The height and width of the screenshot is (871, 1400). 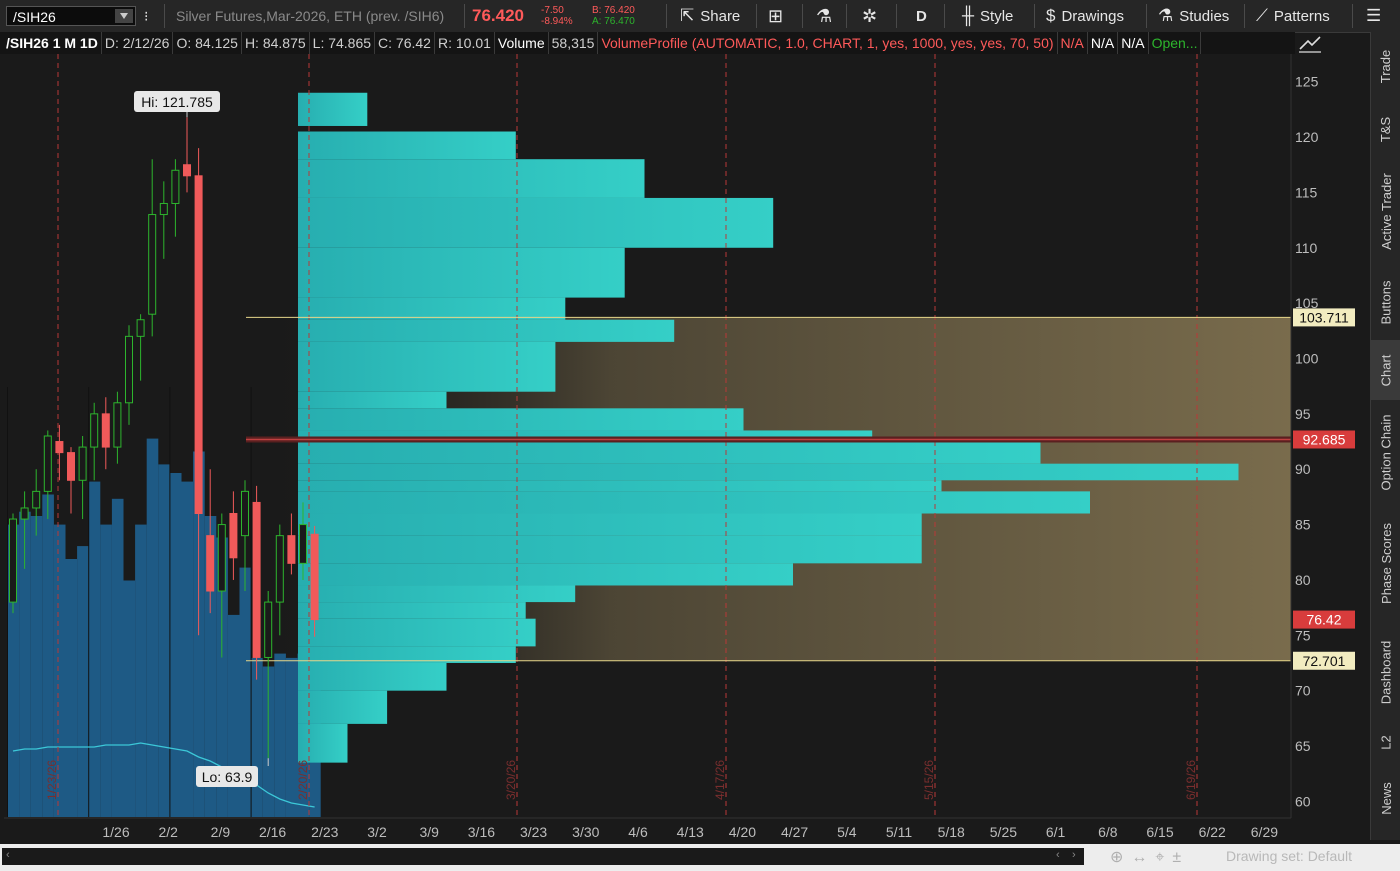 What do you see at coordinates (168, 832) in the screenshot?
I see `time-tick-label: 2/2` at bounding box center [168, 832].